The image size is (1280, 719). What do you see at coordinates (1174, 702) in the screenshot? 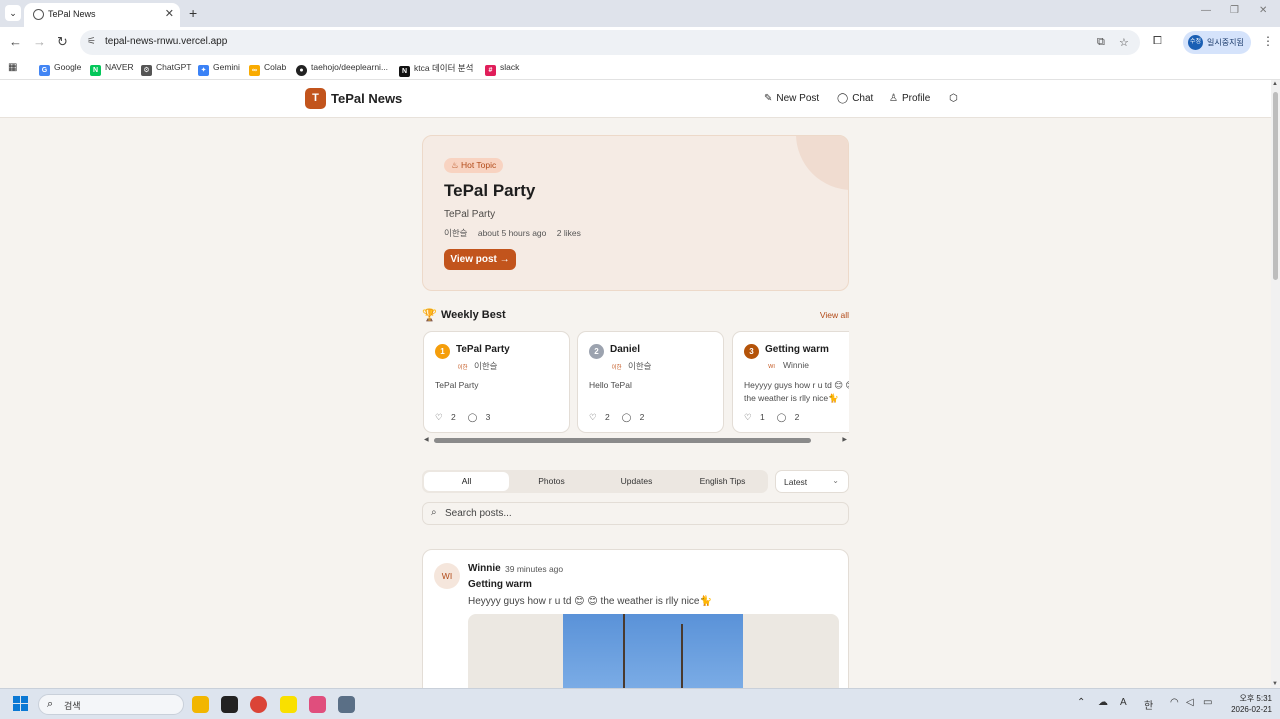
I see `wifi-icon: ◠` at bounding box center [1174, 702].